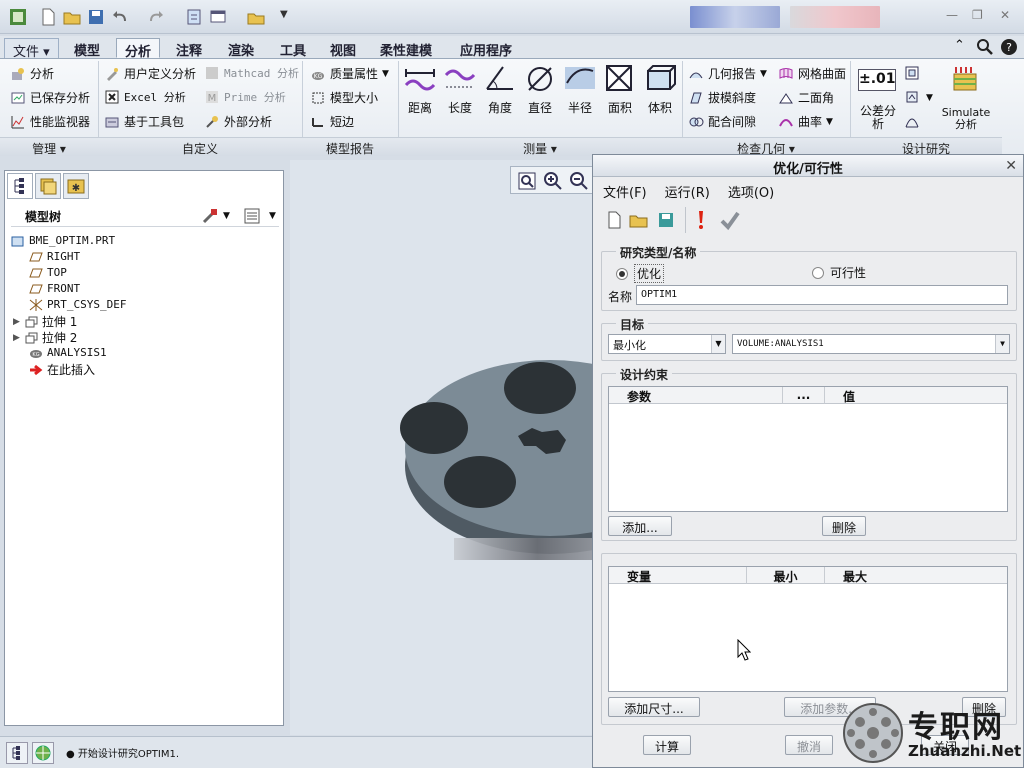 The image size is (1024, 768). I want to click on folder-browser-tab, so click(48, 186).